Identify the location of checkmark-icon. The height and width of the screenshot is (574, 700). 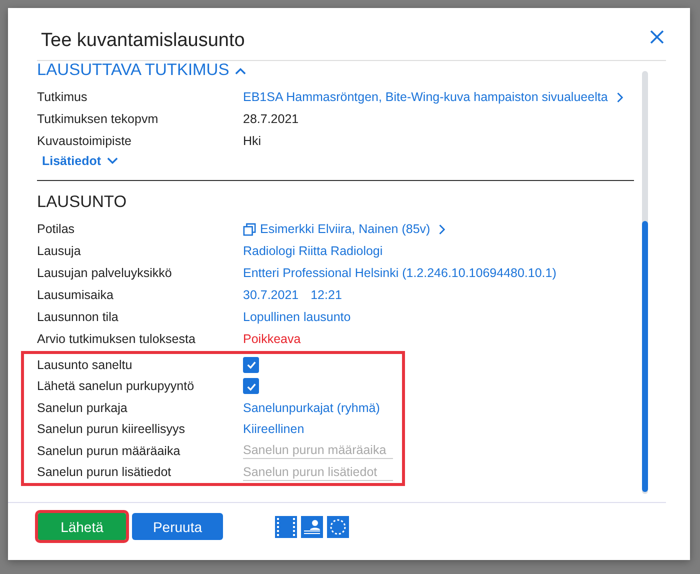
(251, 364).